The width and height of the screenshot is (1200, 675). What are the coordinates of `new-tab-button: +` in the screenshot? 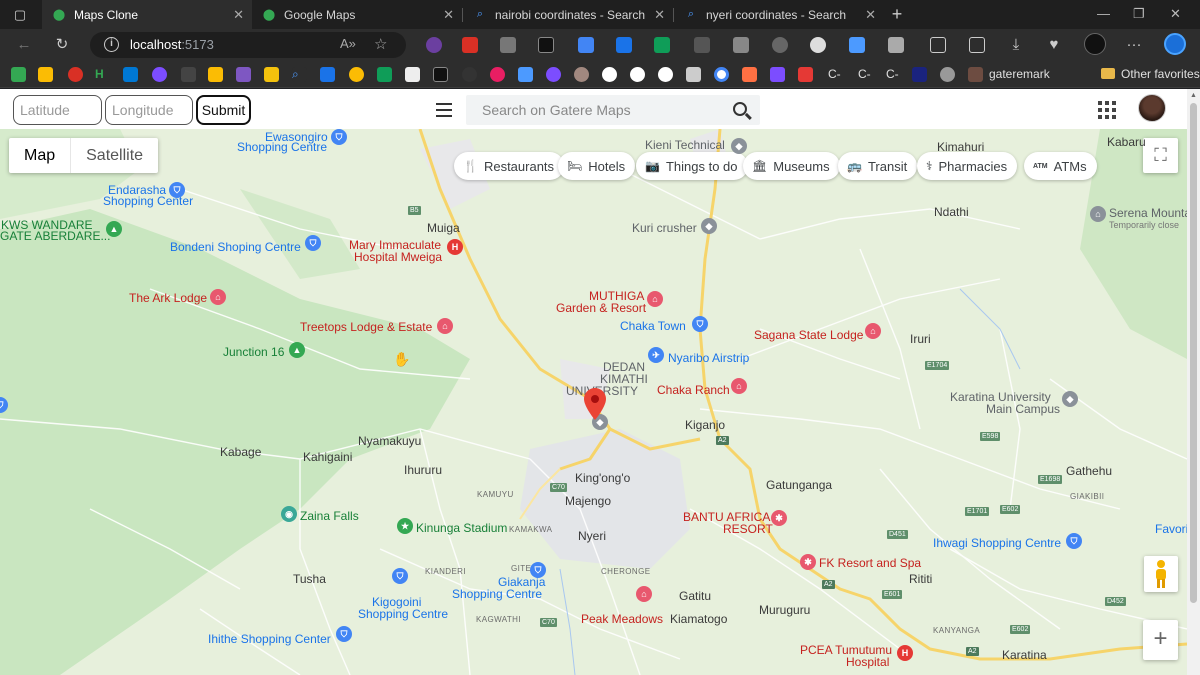 It's located at (897, 14).